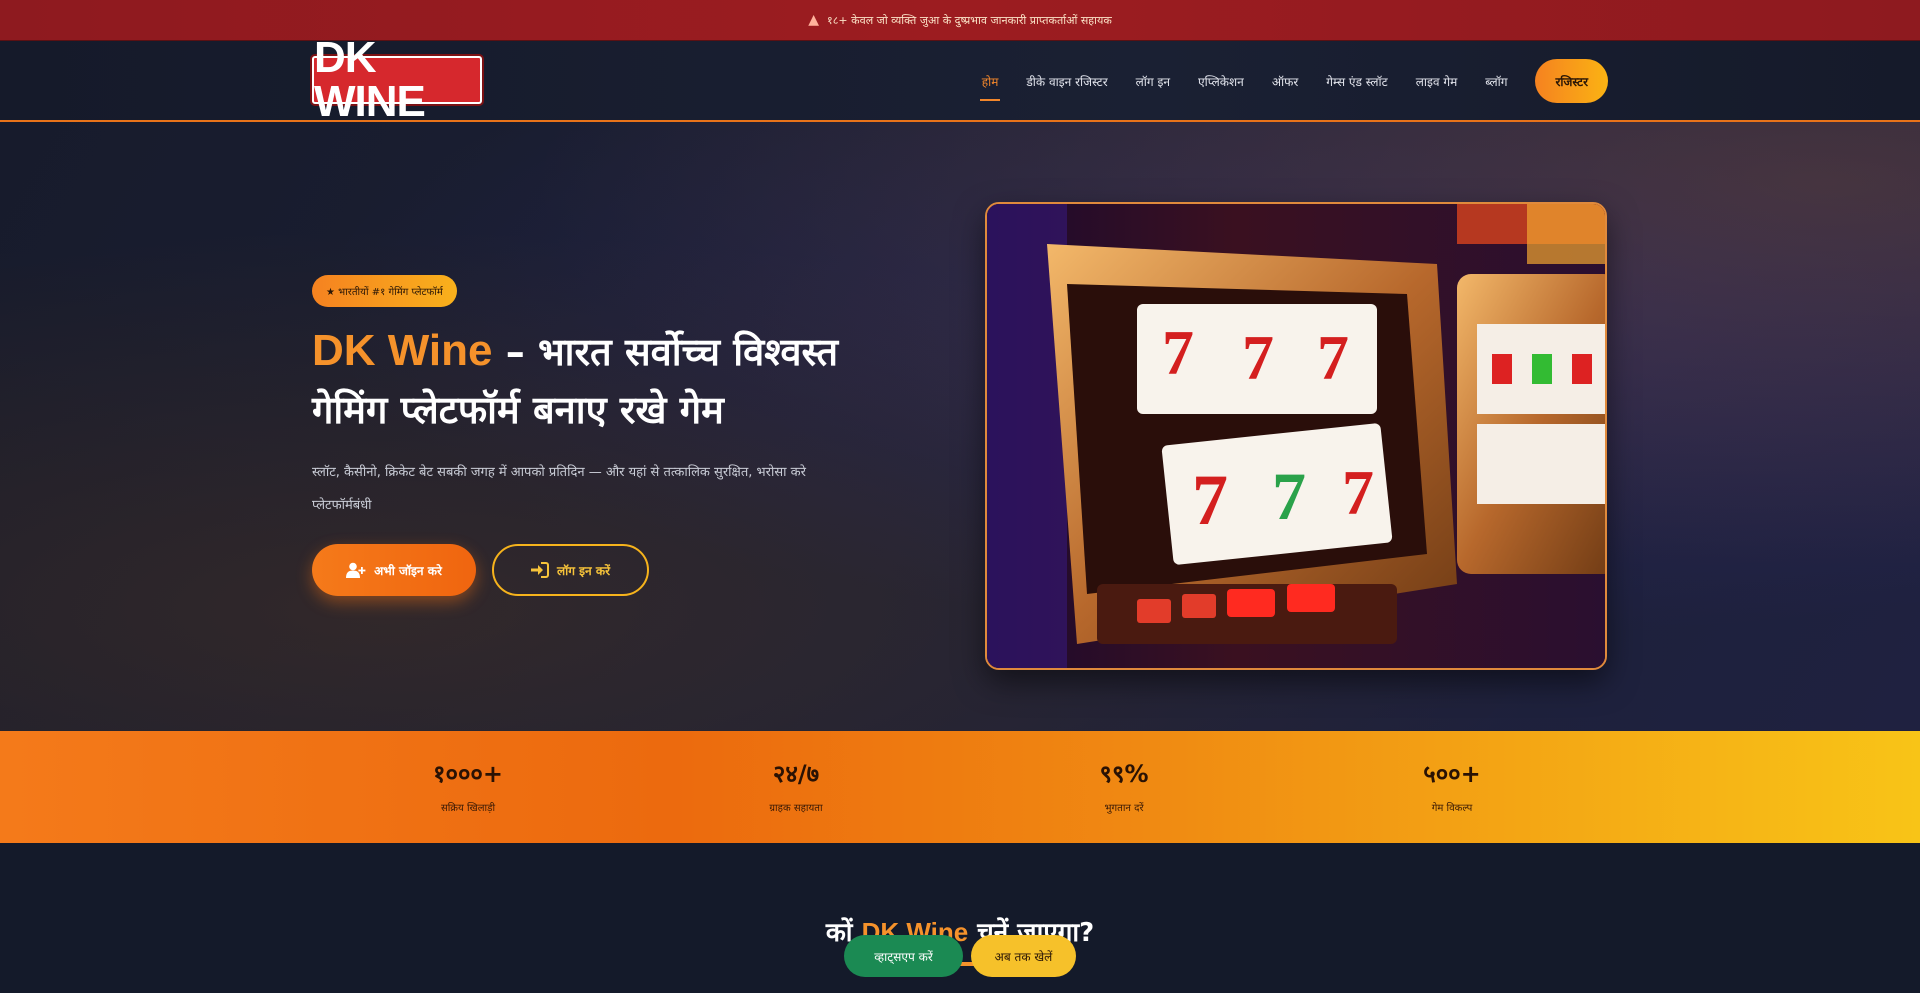 This screenshot has height=993, width=1920. I want to click on hero-badge: ★ भारतीयों #१ गेमिंग प्लेटफॉर्म, so click(384, 291).